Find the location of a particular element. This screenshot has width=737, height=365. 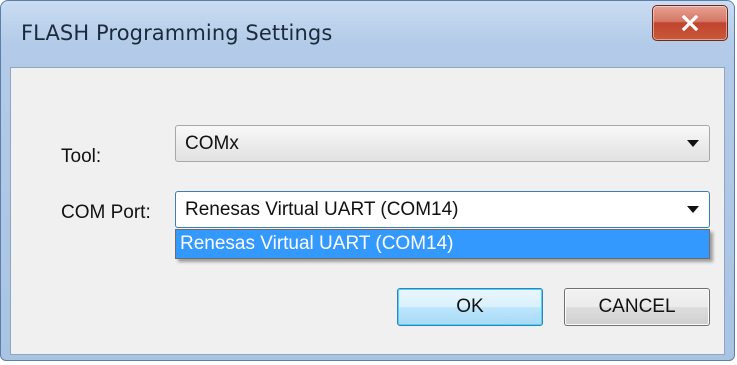

com-port-option: Renesas Virtual UART (COM14) is located at coordinates (442, 244).